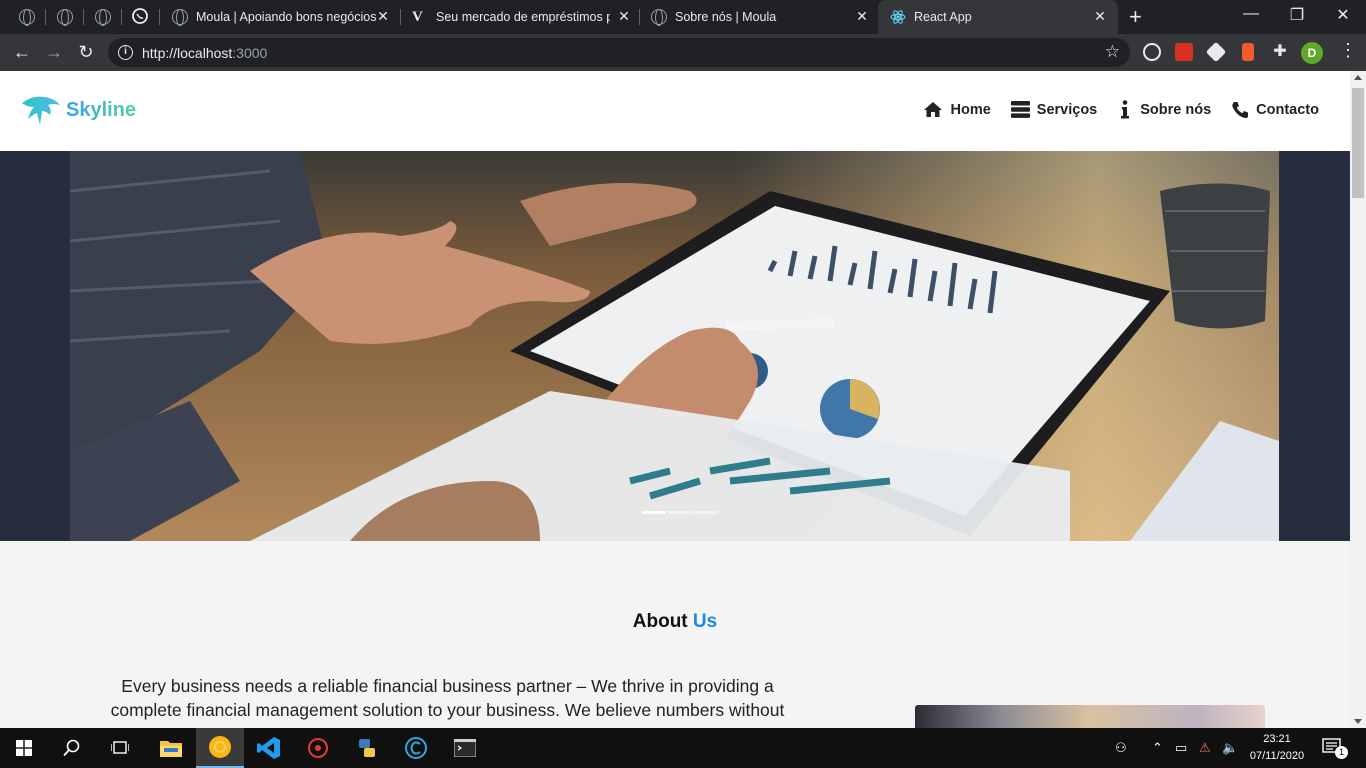  I want to click on phone-icon, so click(1240, 109).